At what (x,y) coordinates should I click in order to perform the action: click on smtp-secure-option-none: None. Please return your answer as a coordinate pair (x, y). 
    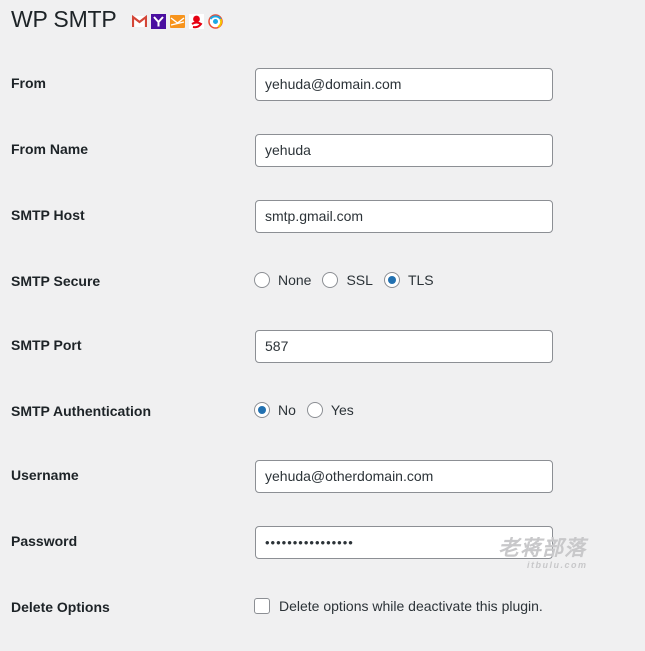
    Looking at the image, I should click on (282, 280).